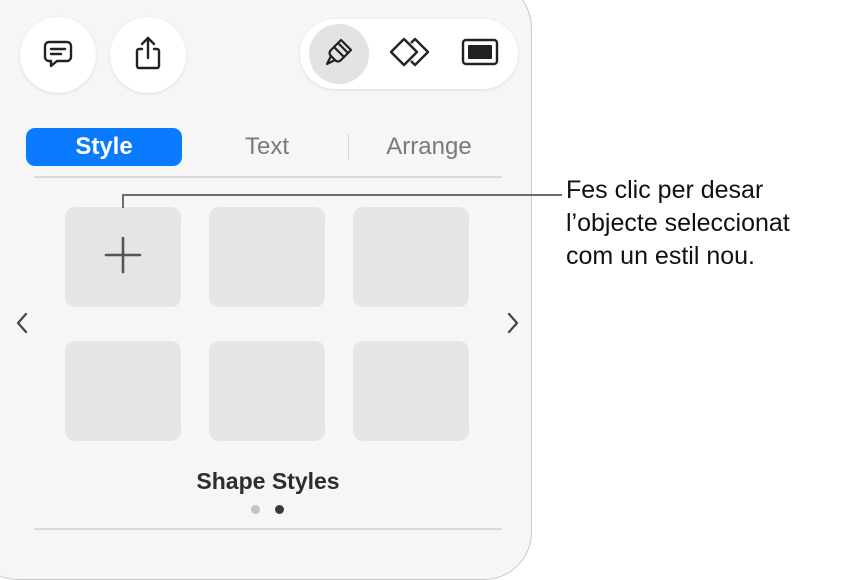 Image resolution: width=843 pixels, height=580 pixels. Describe the element at coordinates (348, 147) in the screenshot. I see `tab-divider` at that location.